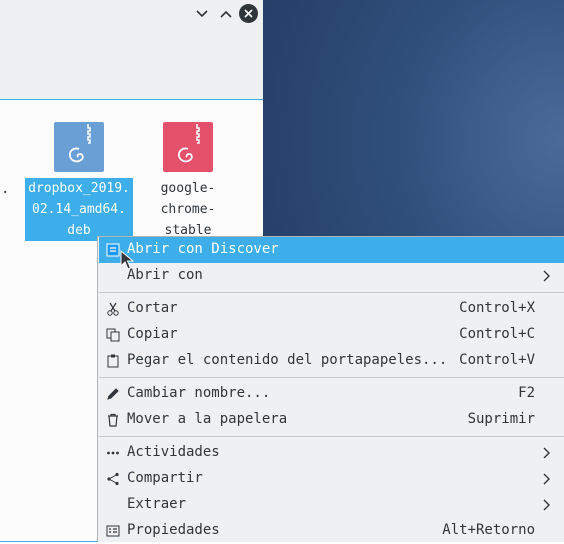 This screenshot has width=564, height=544. I want to click on menu-item-copy: Copiar Control+C, so click(331, 335).